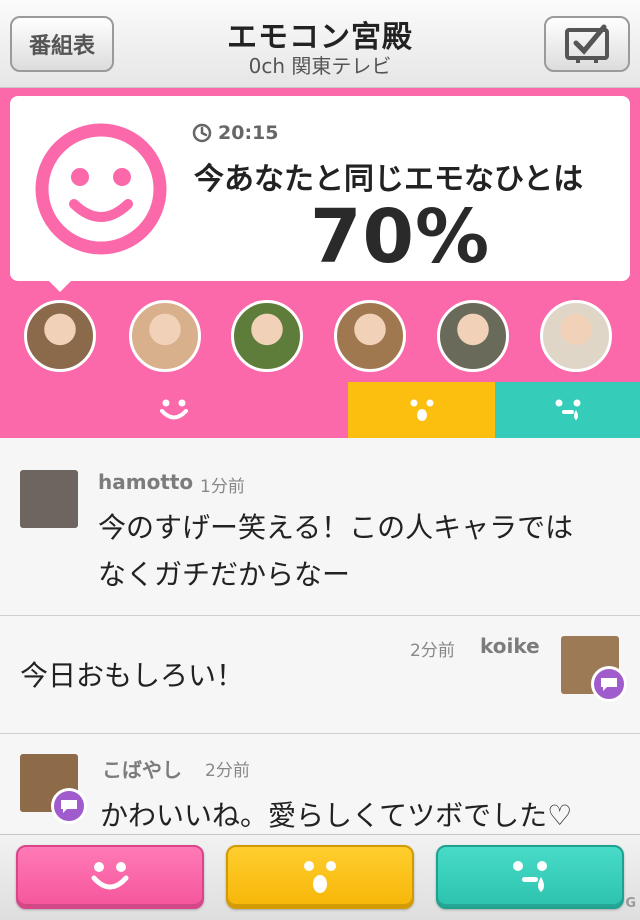 This screenshot has height=920, width=640. What do you see at coordinates (336, 815) in the screenshot?
I see `comment-text: かわいいね。愛らしくてツボでした♡` at bounding box center [336, 815].